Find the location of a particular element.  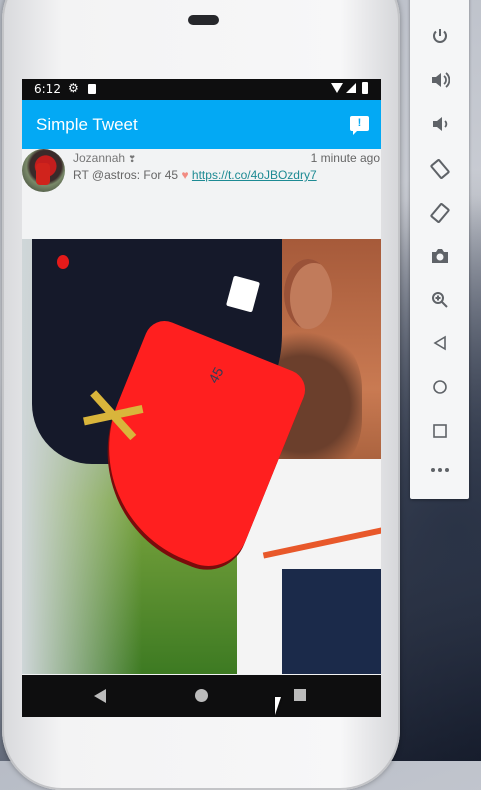

nav-back-icon is located at coordinates (100, 696).